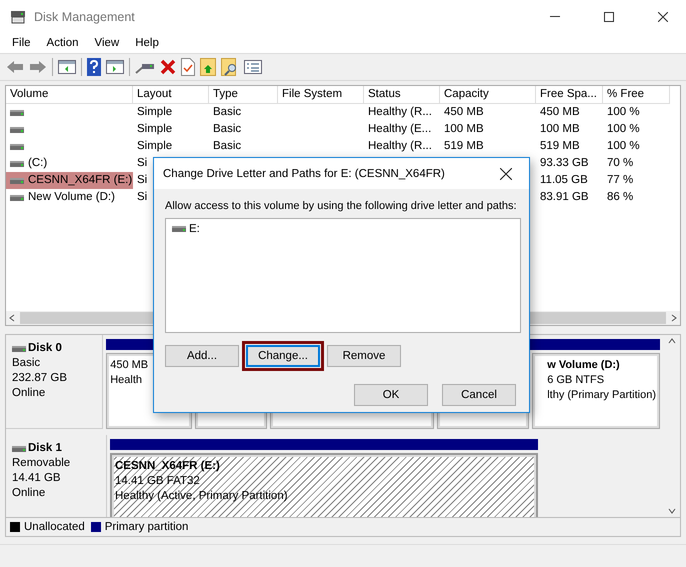 This screenshot has width=686, height=567. Describe the element at coordinates (171, 95) in the screenshot. I see `column-header: Layout` at that location.